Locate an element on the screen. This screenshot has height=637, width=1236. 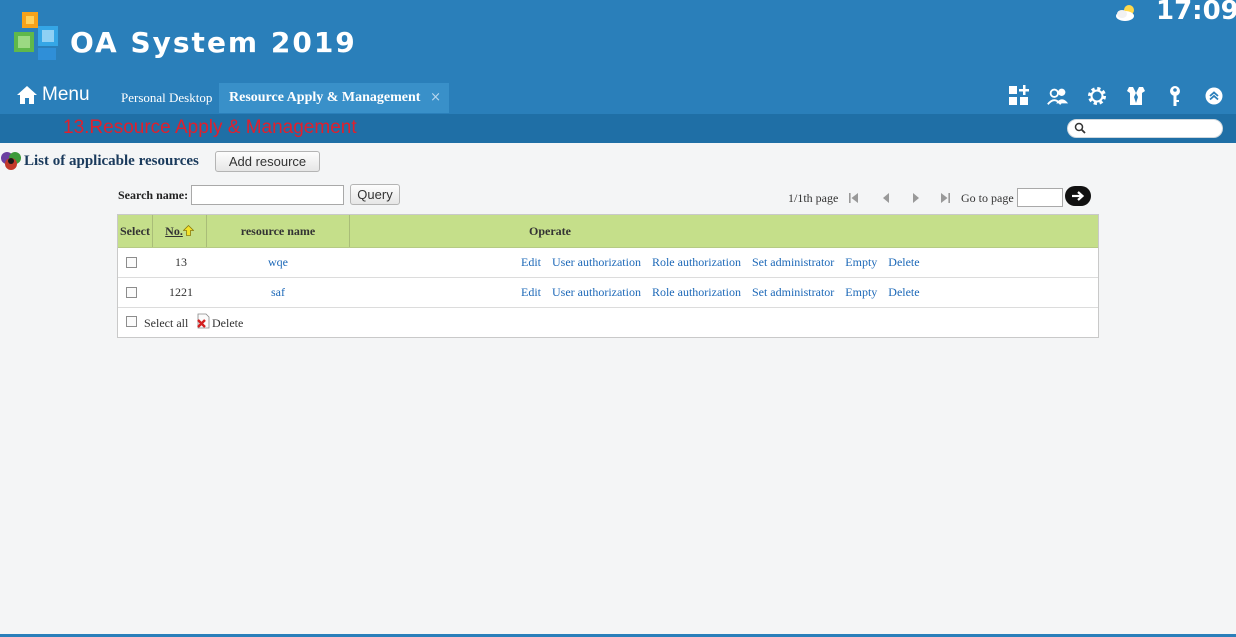
go-button is located at coordinates (1078, 196).